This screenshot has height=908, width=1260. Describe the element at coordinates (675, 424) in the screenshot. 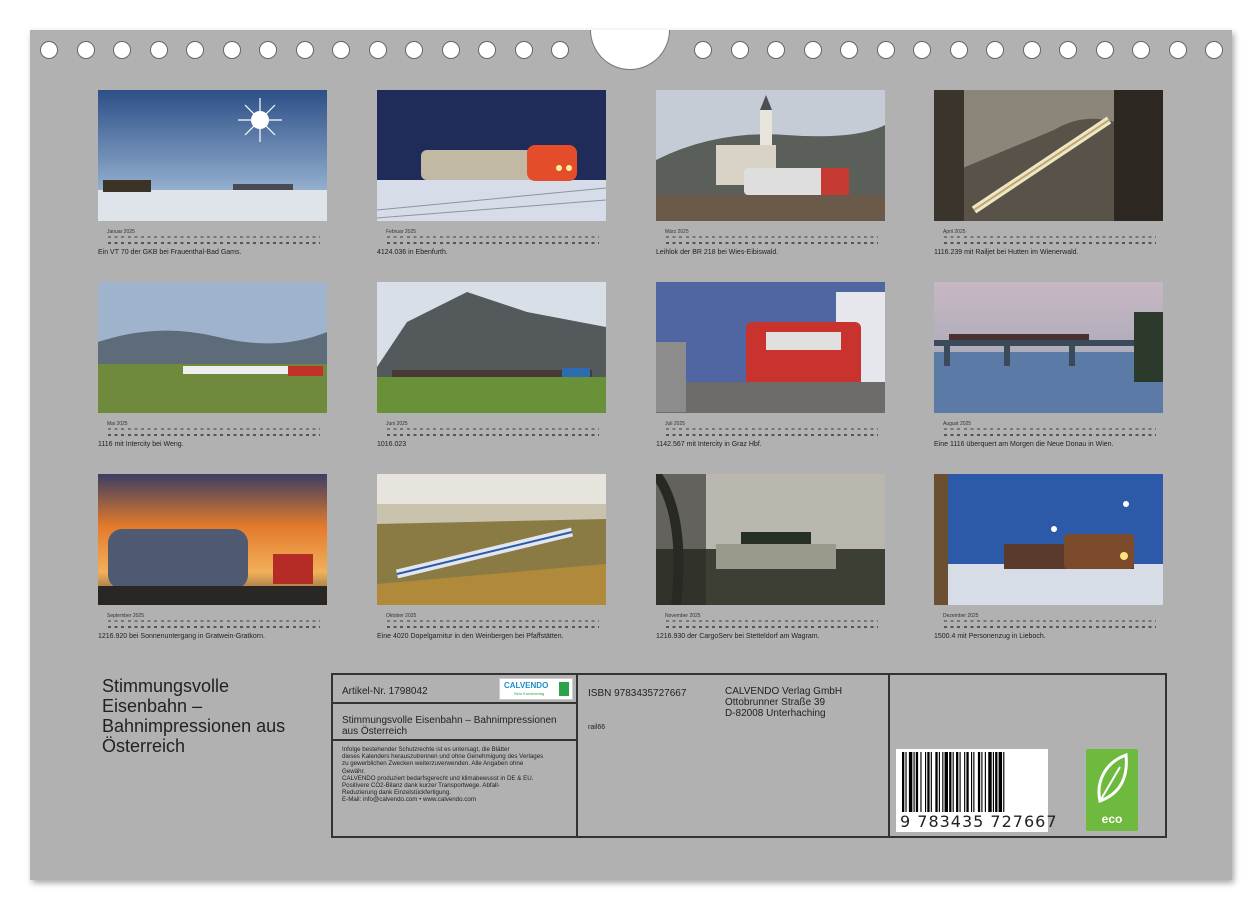

I see `month-name: Juli 2025` at that location.